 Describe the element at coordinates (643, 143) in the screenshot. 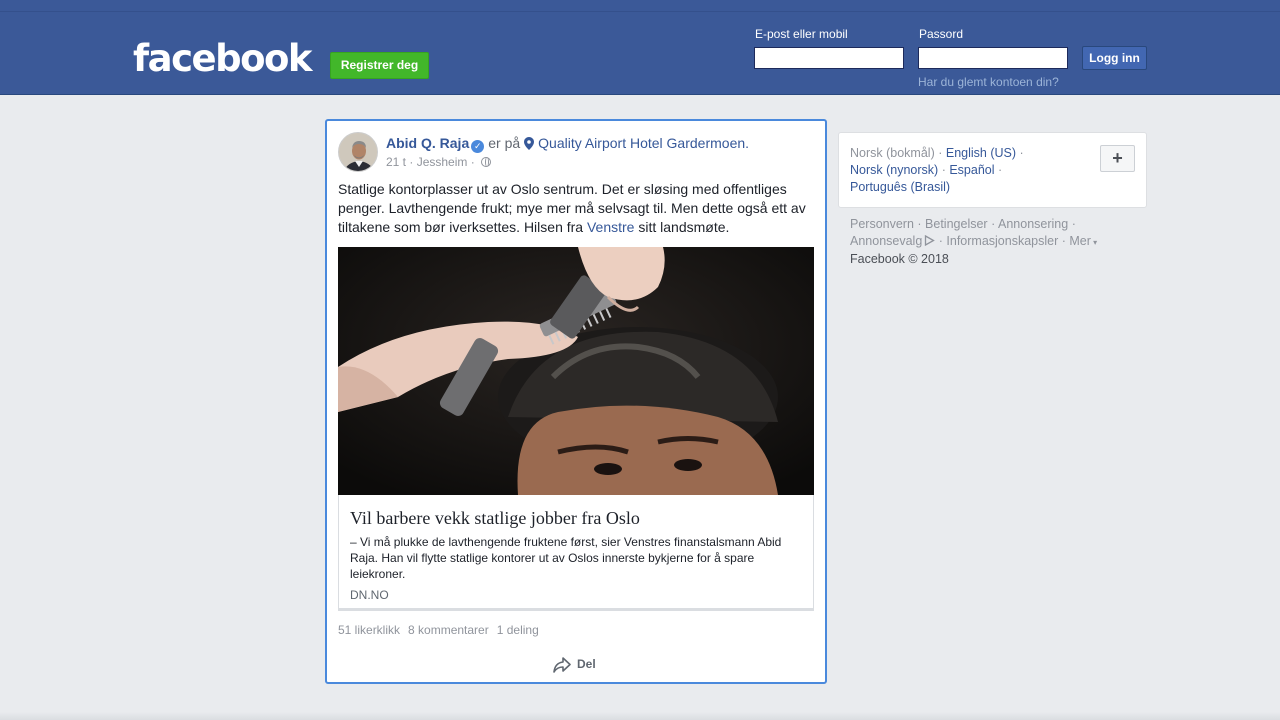

I see `checkin-place-link: Quality Airport Hotel Gardermoen.` at that location.